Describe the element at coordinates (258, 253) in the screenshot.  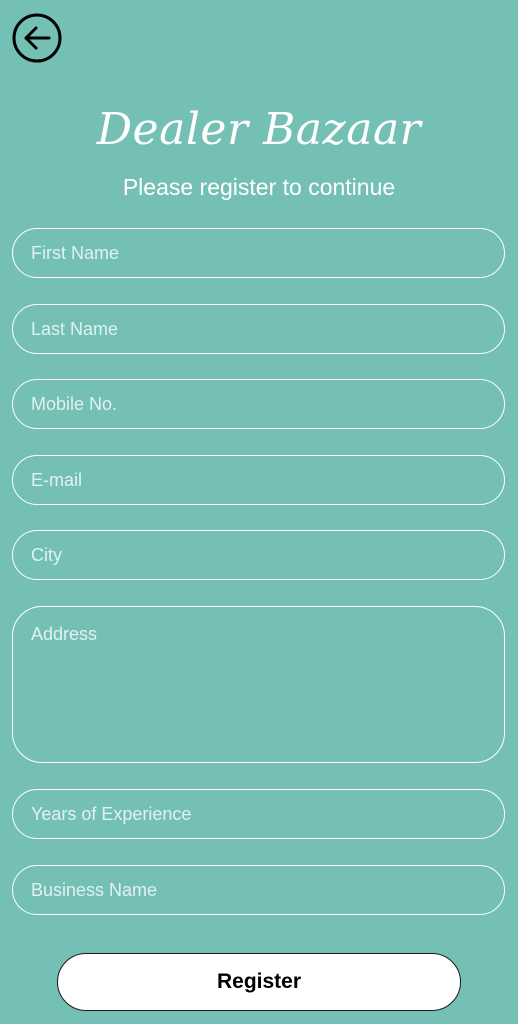
I see `first-name-field` at that location.